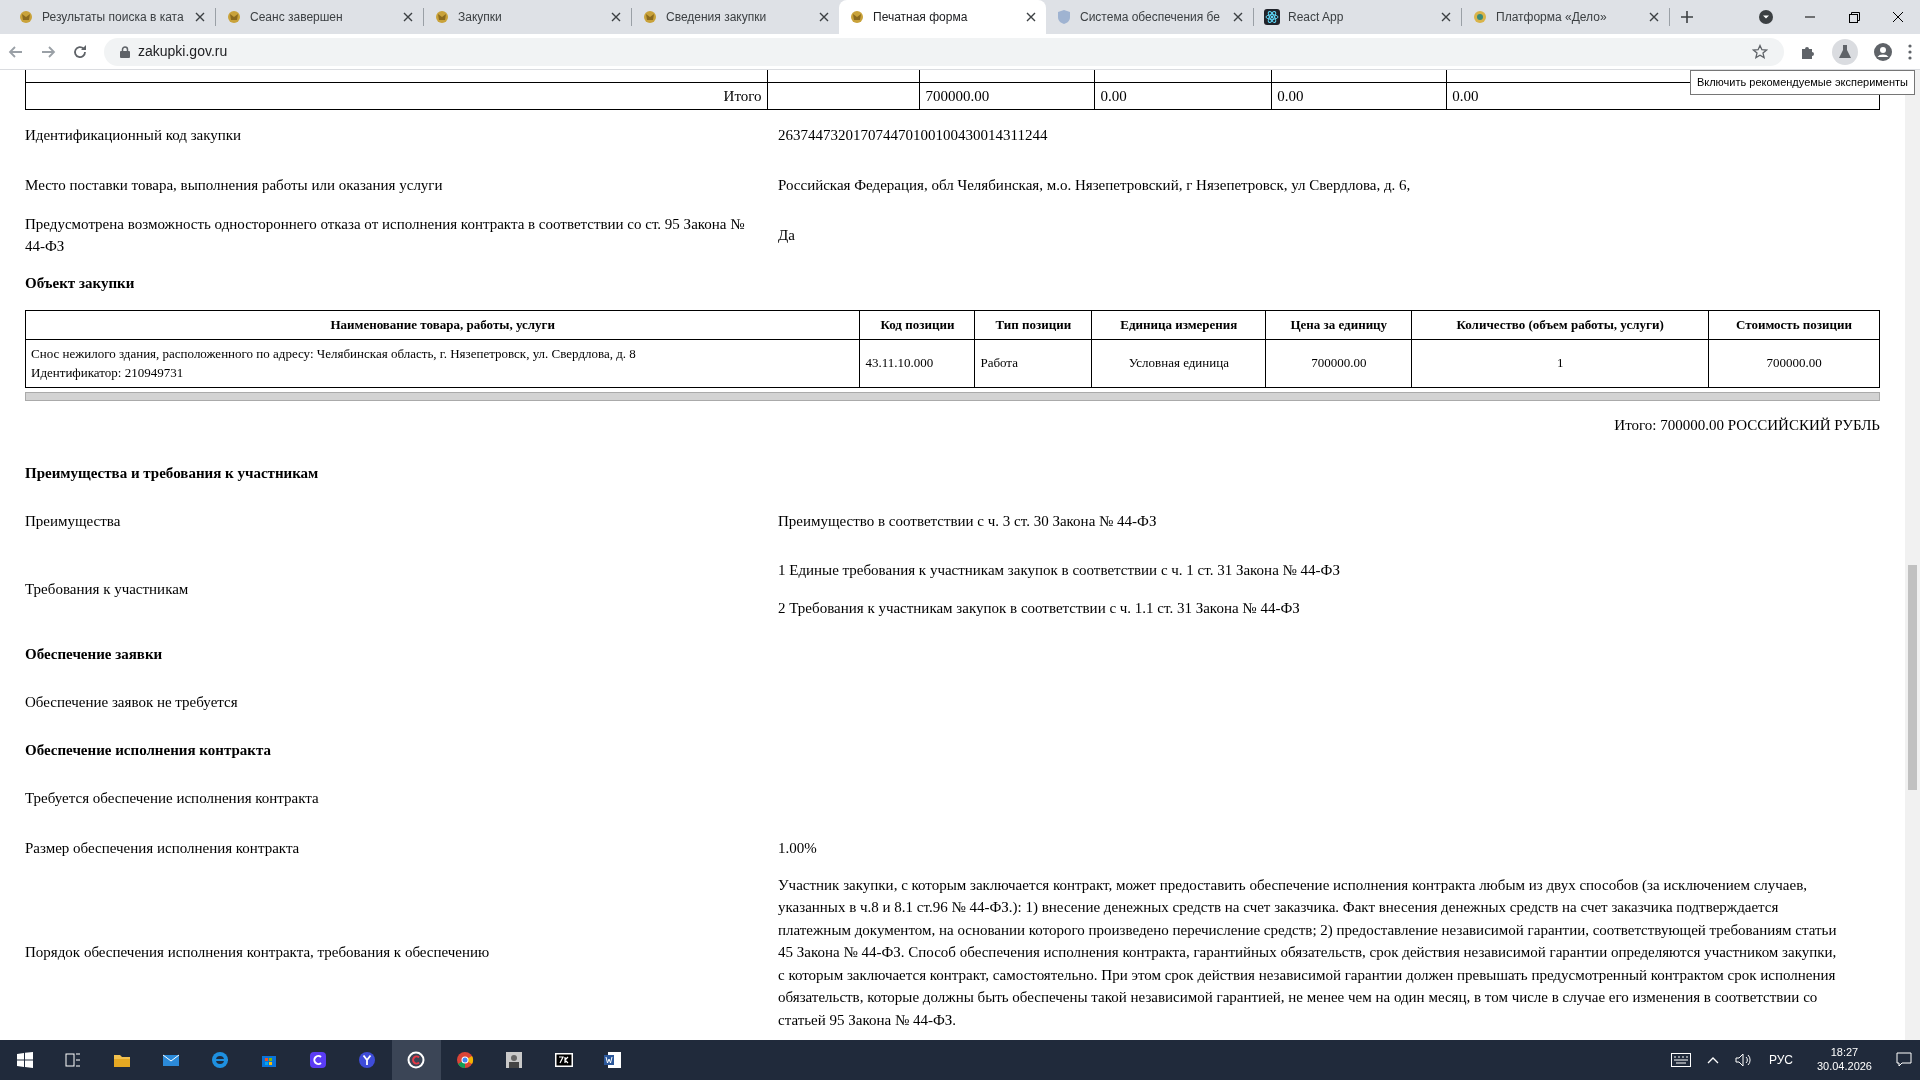 The image size is (1920, 1080). Describe the element at coordinates (1780, 1060) in the screenshot. I see `language-indicator: РУС` at that location.